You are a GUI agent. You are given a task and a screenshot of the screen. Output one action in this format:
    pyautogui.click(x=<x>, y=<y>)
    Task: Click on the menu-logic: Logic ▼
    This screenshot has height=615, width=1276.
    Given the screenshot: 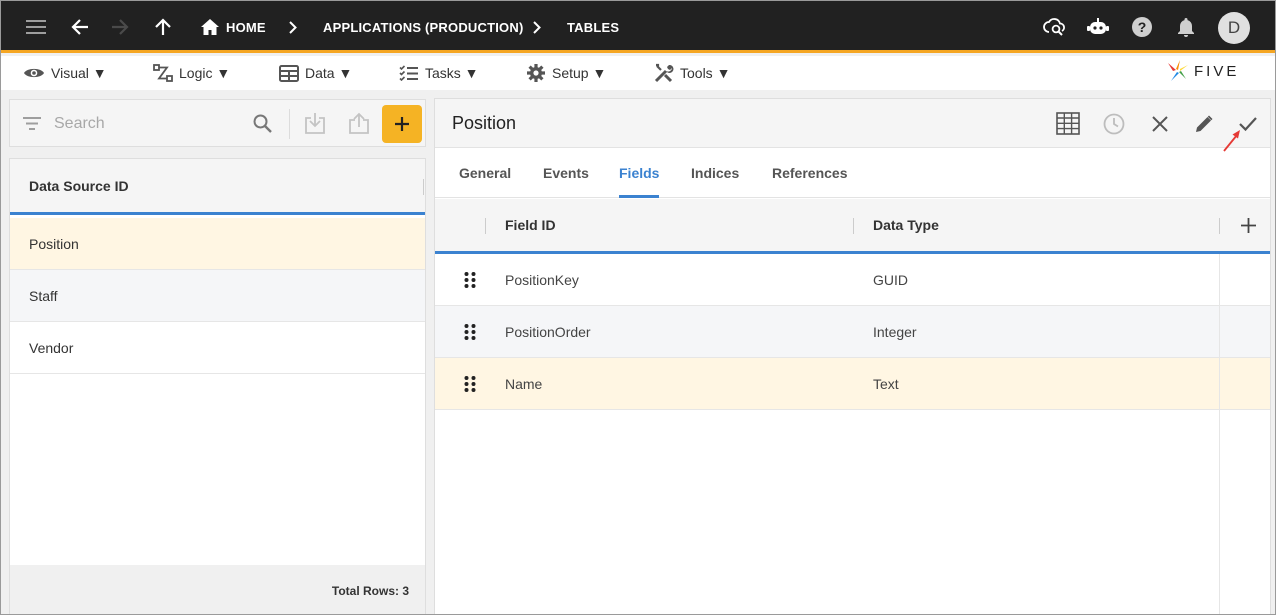 What is the action you would take?
    pyautogui.click(x=191, y=73)
    